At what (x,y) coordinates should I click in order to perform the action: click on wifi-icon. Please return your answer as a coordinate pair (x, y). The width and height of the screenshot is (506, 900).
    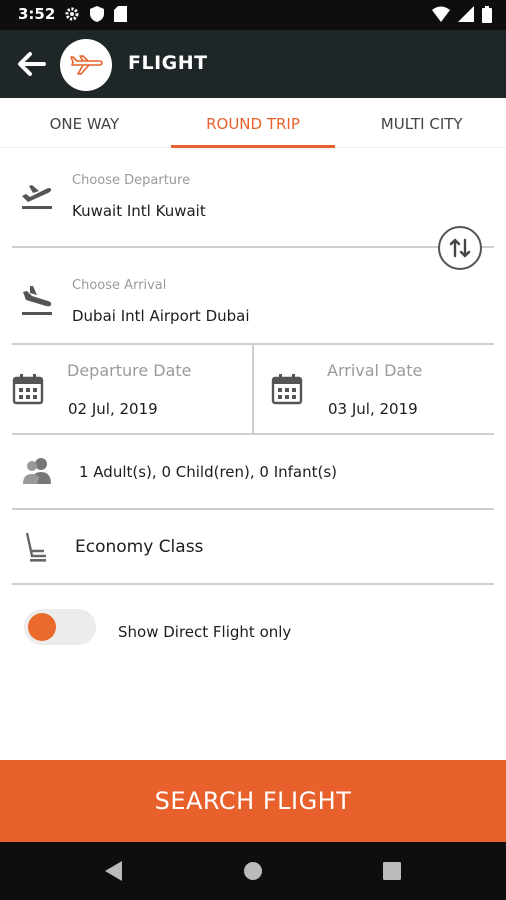
    Looking at the image, I should click on (441, 14).